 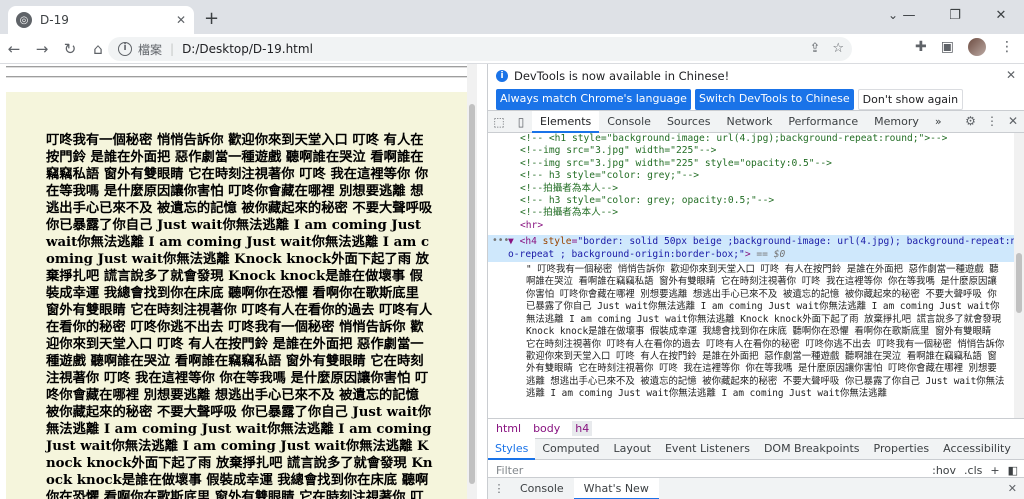 I want to click on selected-marker: == $0, so click(x=771, y=254).